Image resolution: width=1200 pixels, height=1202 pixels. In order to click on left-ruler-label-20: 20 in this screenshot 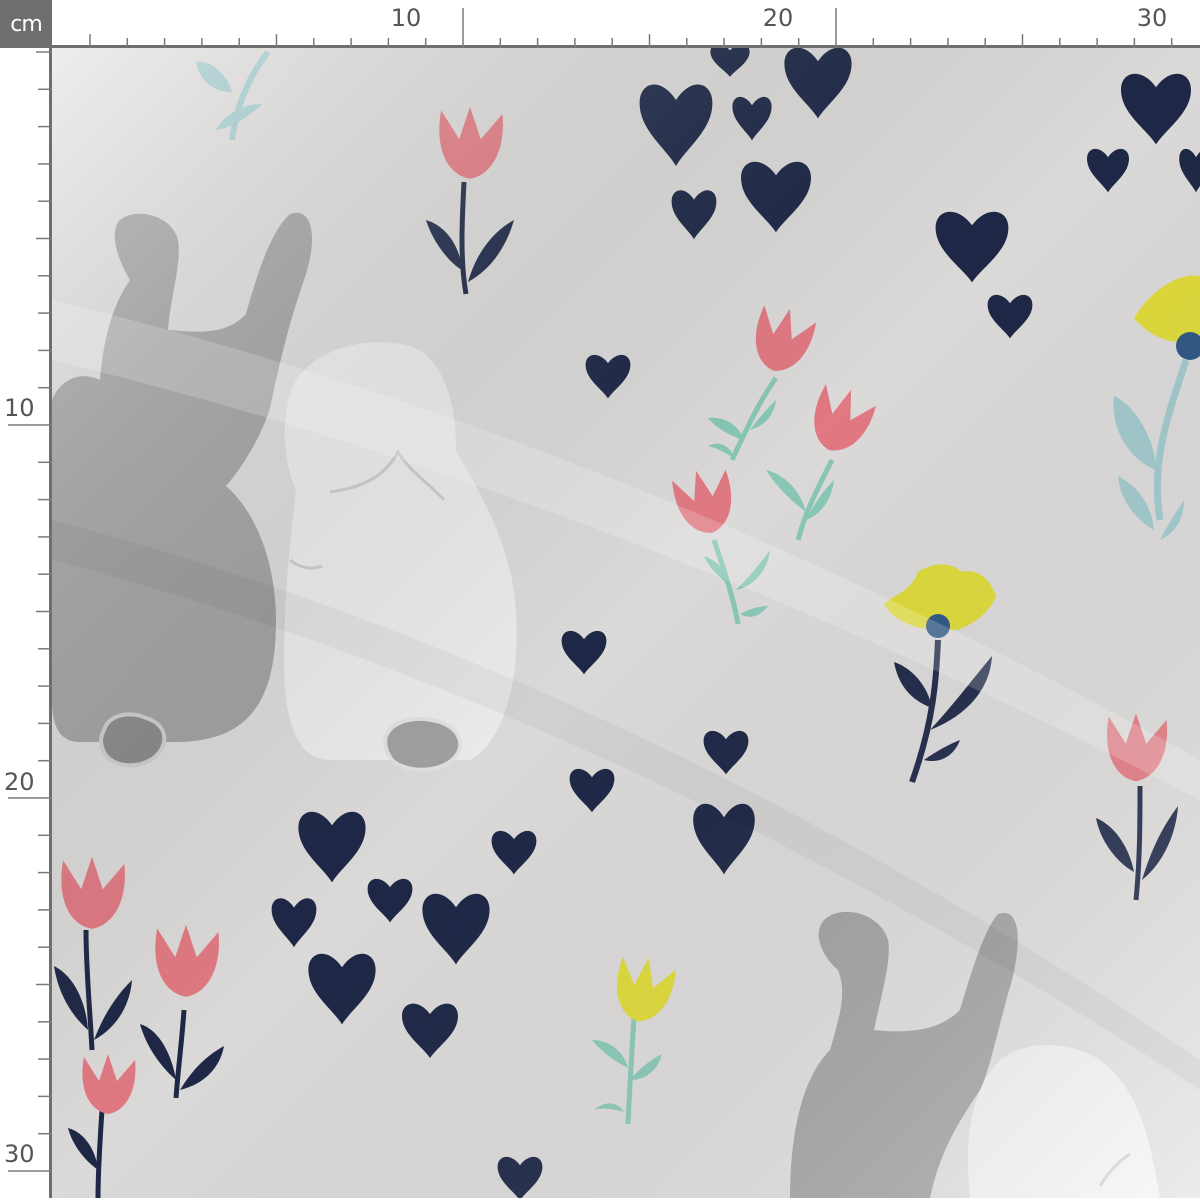, I will do `click(19, 782)`.